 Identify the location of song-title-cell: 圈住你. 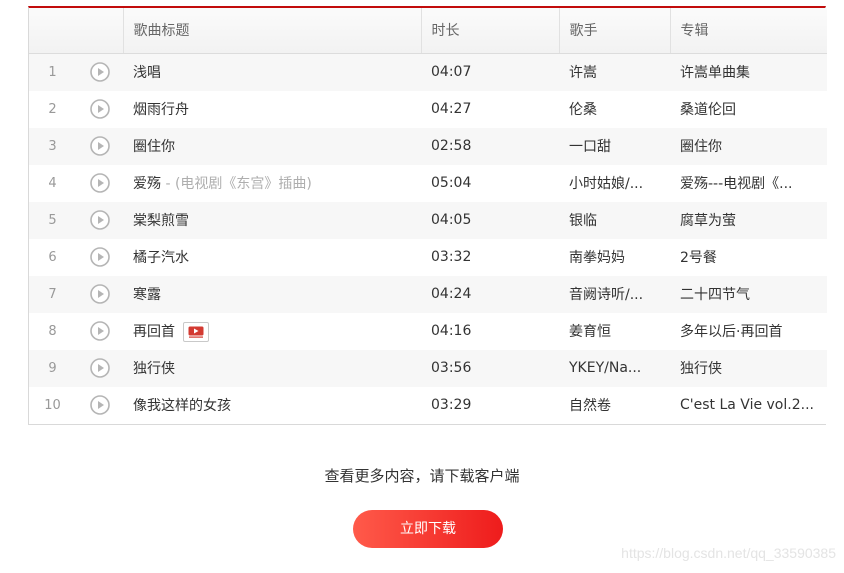
(272, 146).